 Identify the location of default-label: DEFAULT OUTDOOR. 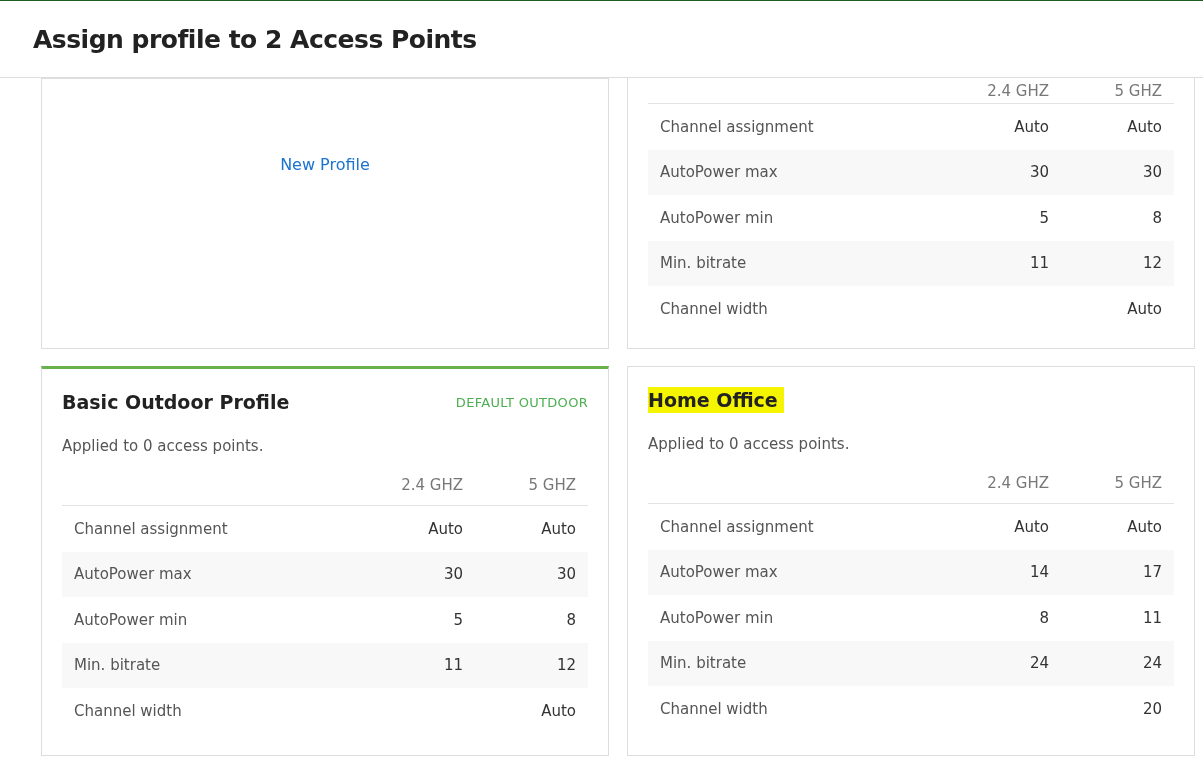
(521, 402).